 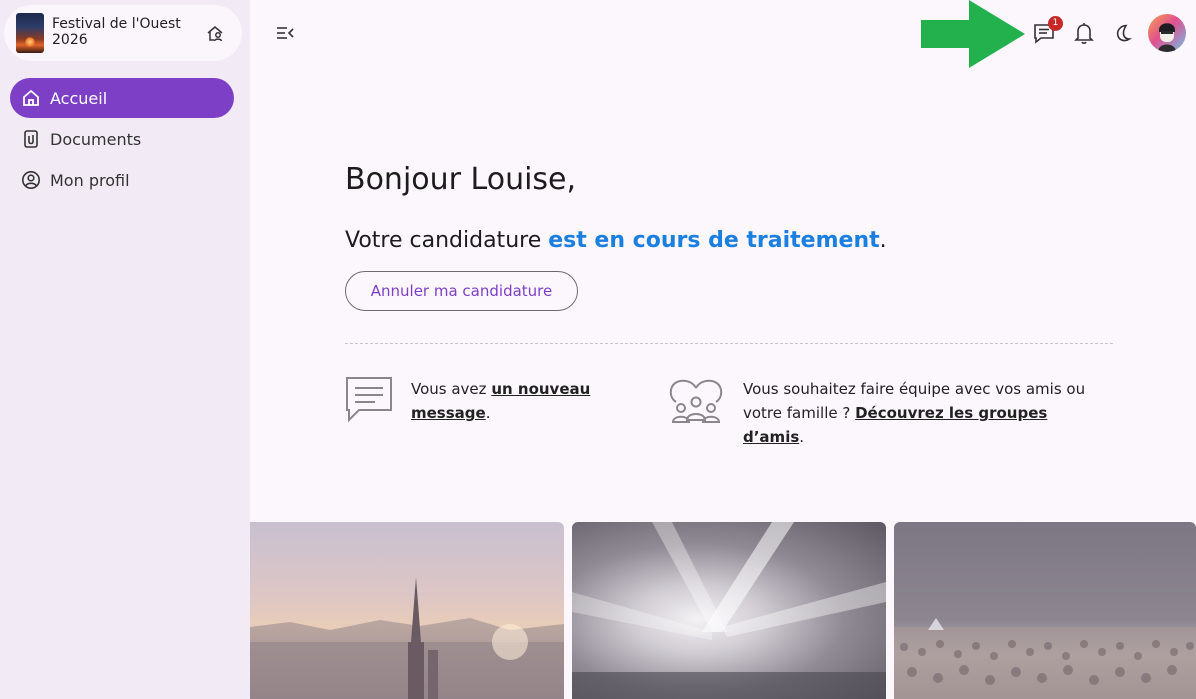 I want to click on greeting: Bonjour Louise,, so click(x=461, y=179).